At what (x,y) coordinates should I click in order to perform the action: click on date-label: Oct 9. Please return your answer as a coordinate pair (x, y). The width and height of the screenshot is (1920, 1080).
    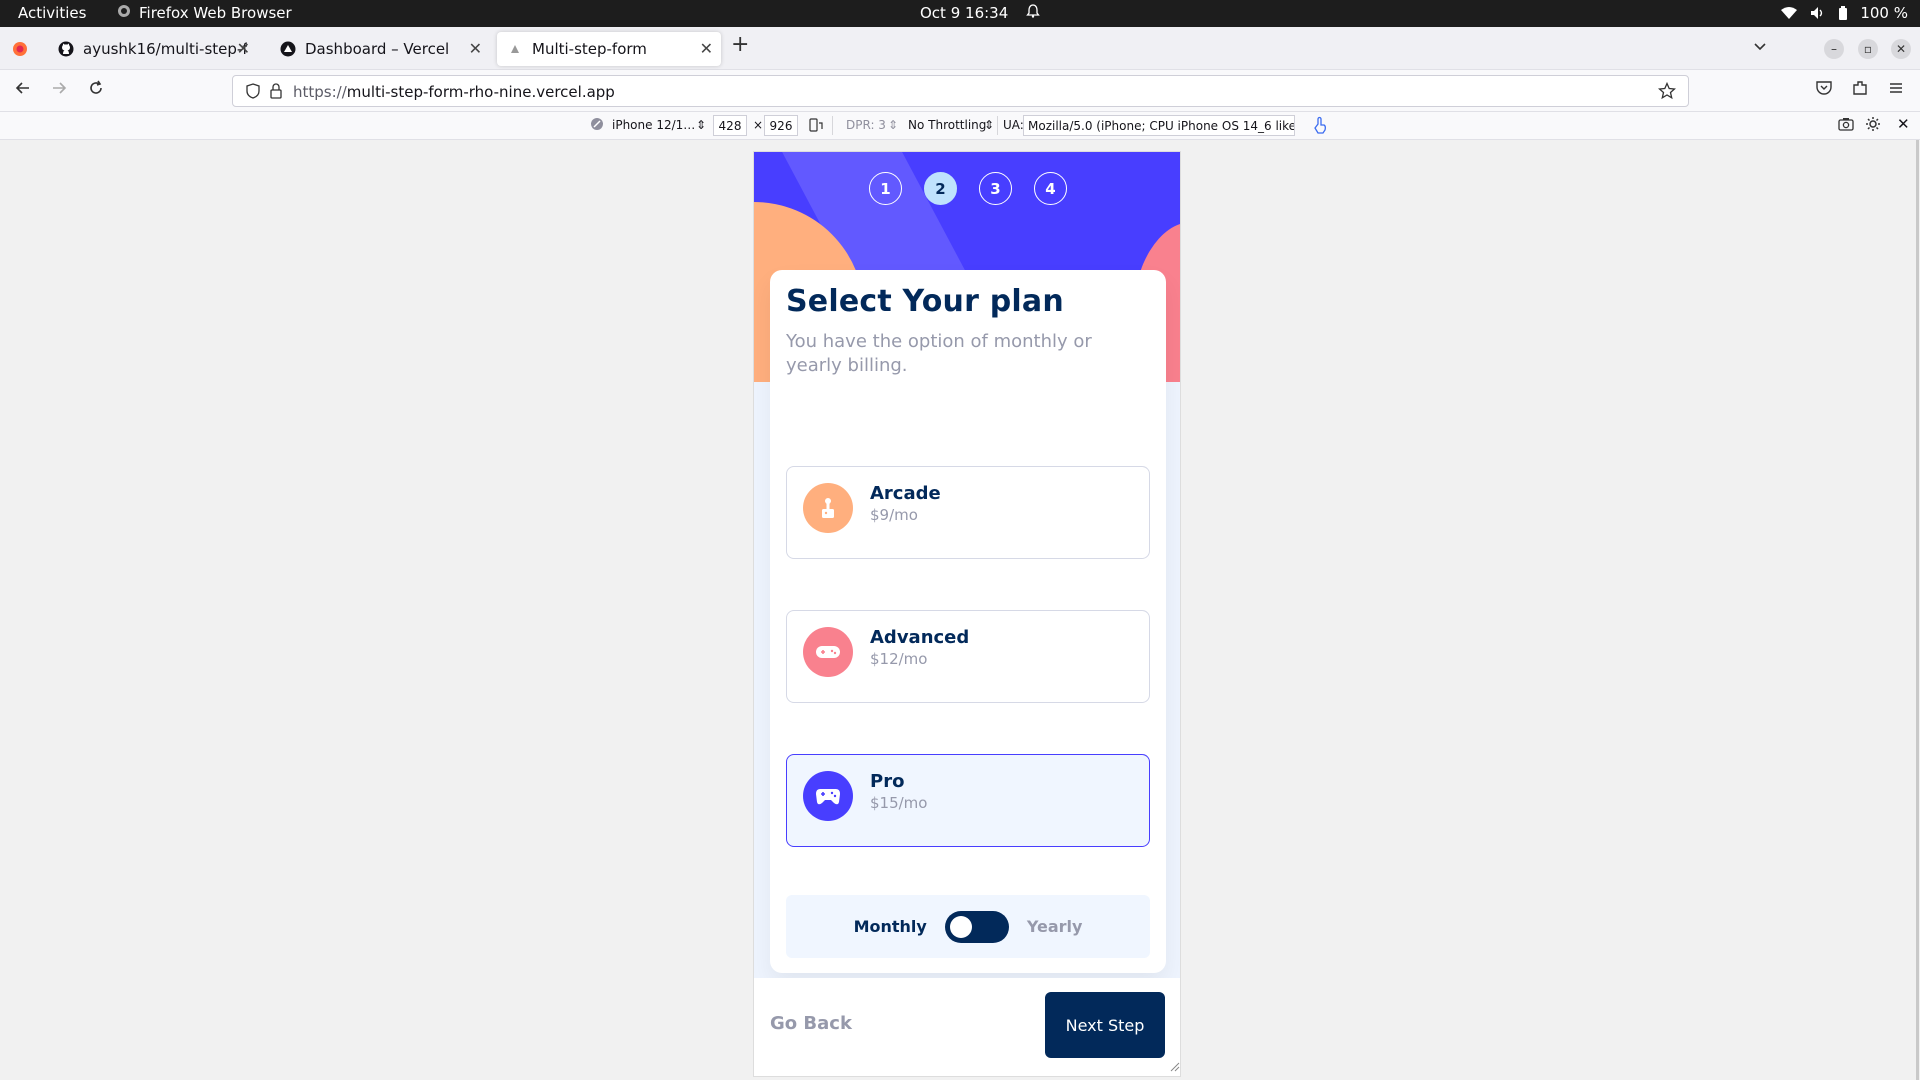
    Looking at the image, I should click on (940, 13).